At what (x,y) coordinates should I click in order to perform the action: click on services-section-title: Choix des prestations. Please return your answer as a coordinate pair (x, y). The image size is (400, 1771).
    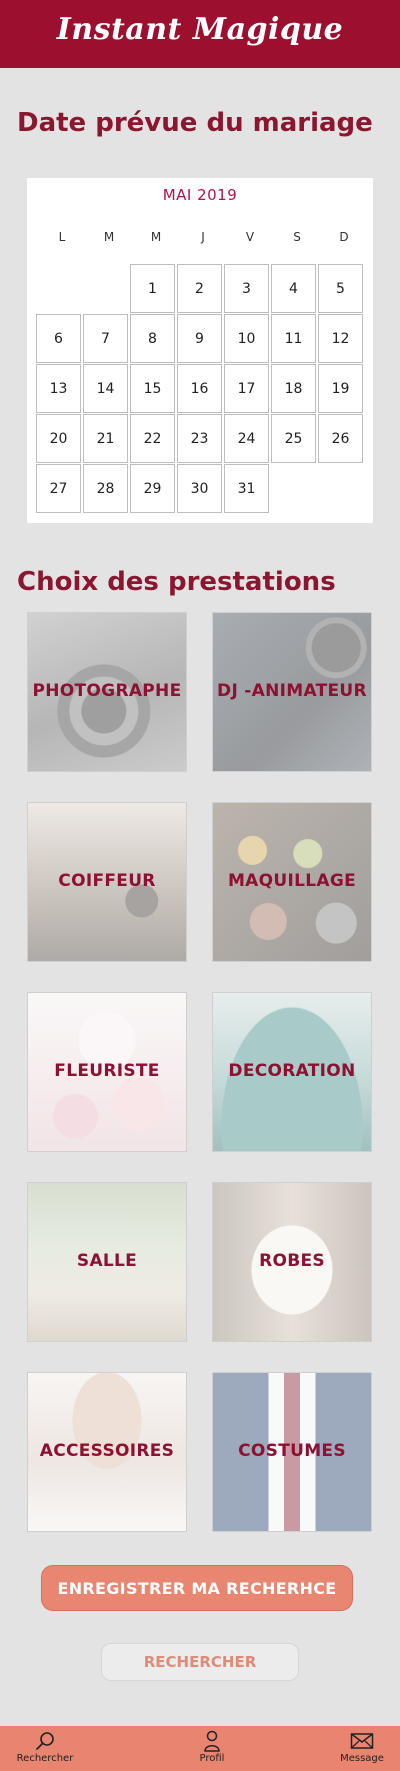
    Looking at the image, I should click on (176, 582).